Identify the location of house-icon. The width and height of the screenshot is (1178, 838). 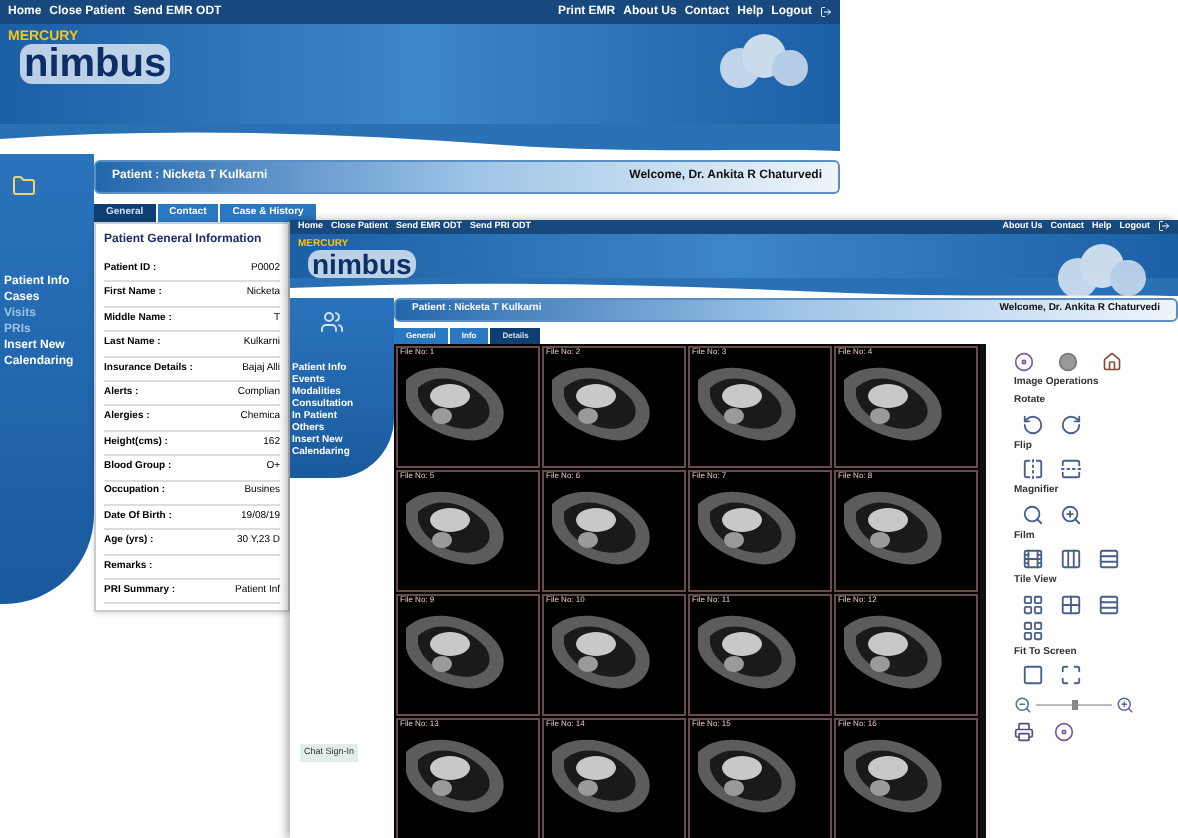
(1112, 361).